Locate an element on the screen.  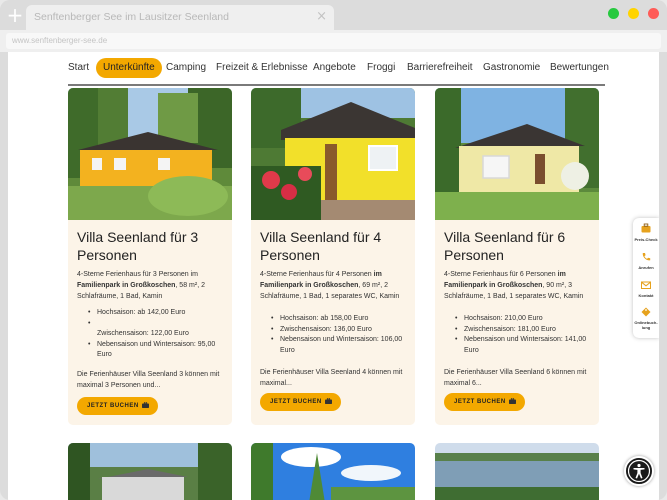
accessibility-icon is located at coordinates (639, 471).